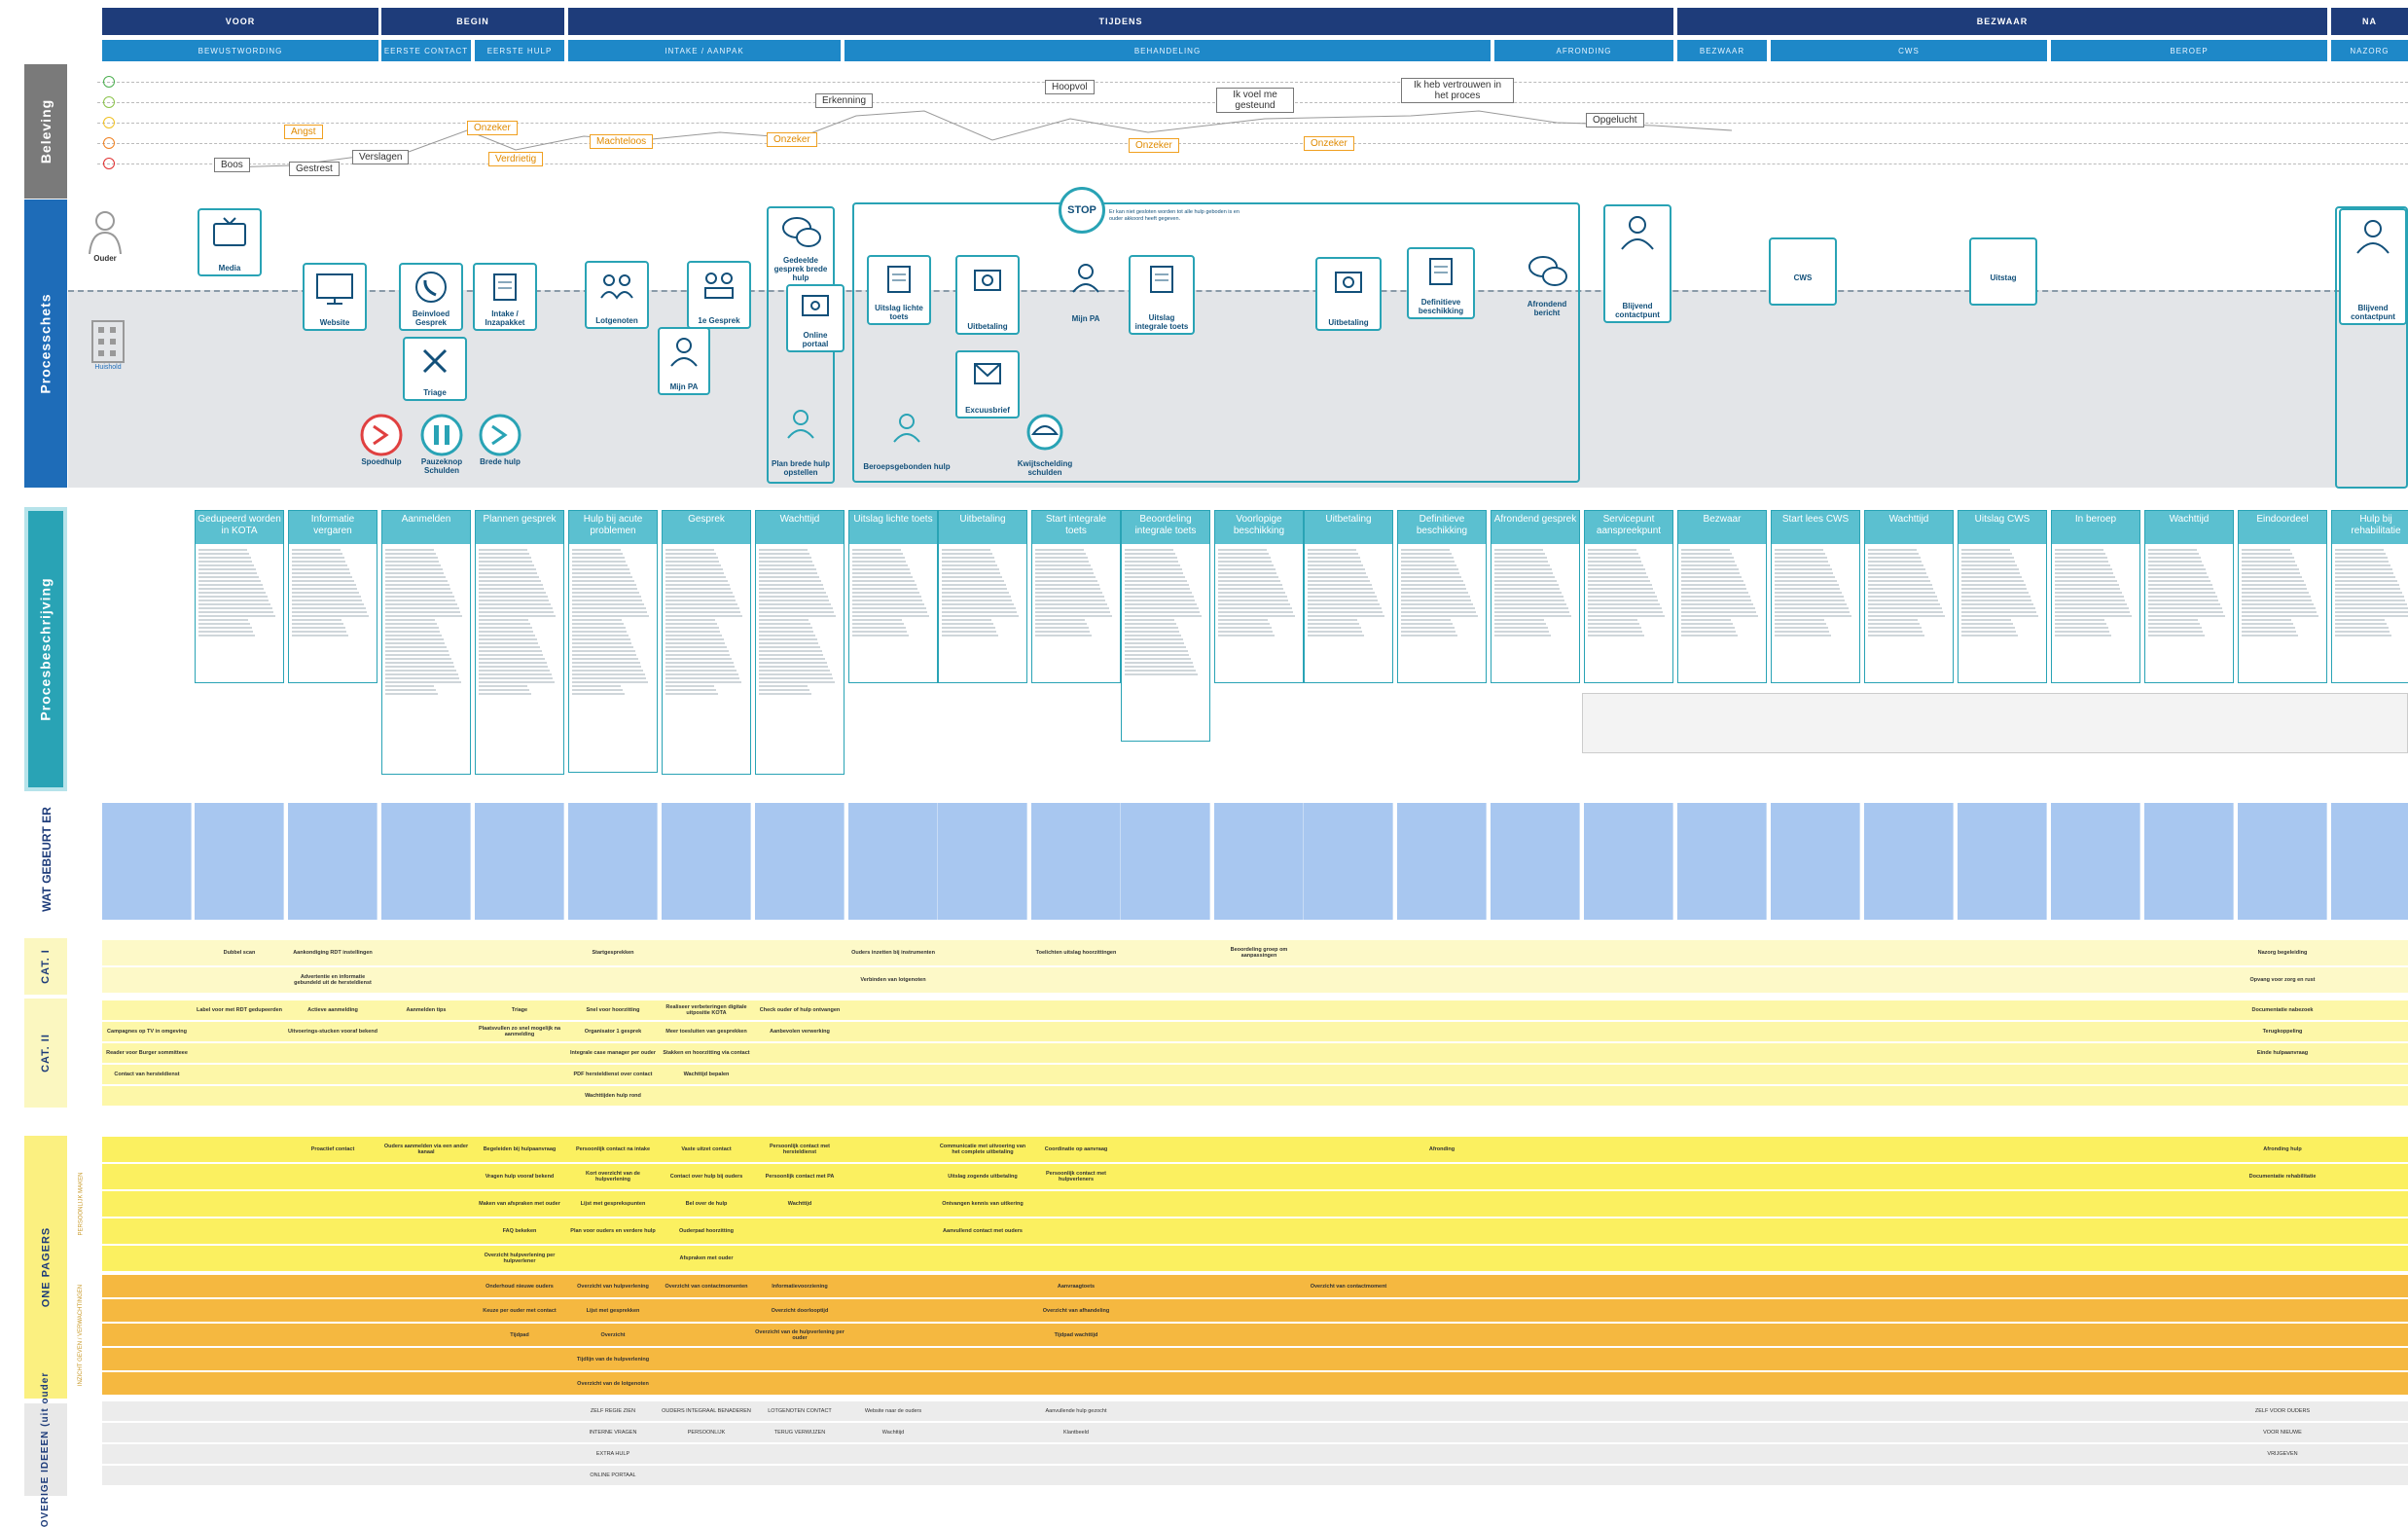 The image size is (2408, 1527). What do you see at coordinates (800, 527) in the screenshot?
I see `desc-column-title: Wachttijd` at bounding box center [800, 527].